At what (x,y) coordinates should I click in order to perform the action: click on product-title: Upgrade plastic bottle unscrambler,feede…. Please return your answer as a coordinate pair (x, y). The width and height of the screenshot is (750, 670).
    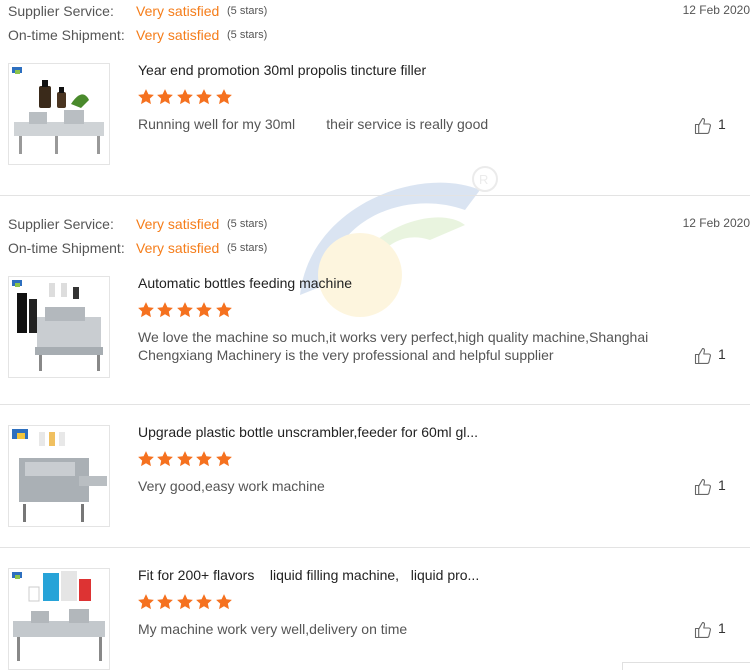
    Looking at the image, I should click on (308, 432).